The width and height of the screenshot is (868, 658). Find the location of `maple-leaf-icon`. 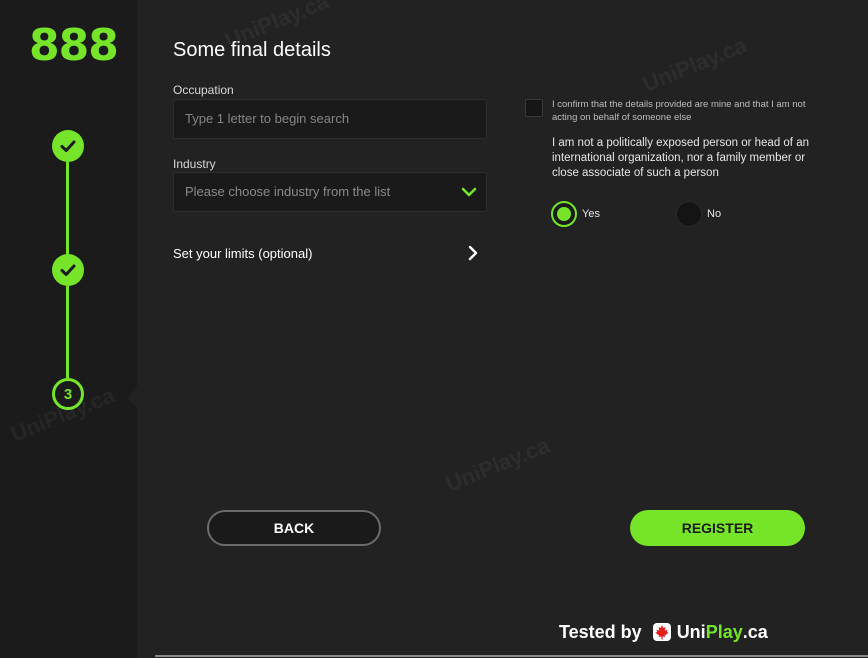

maple-leaf-icon is located at coordinates (661, 632).